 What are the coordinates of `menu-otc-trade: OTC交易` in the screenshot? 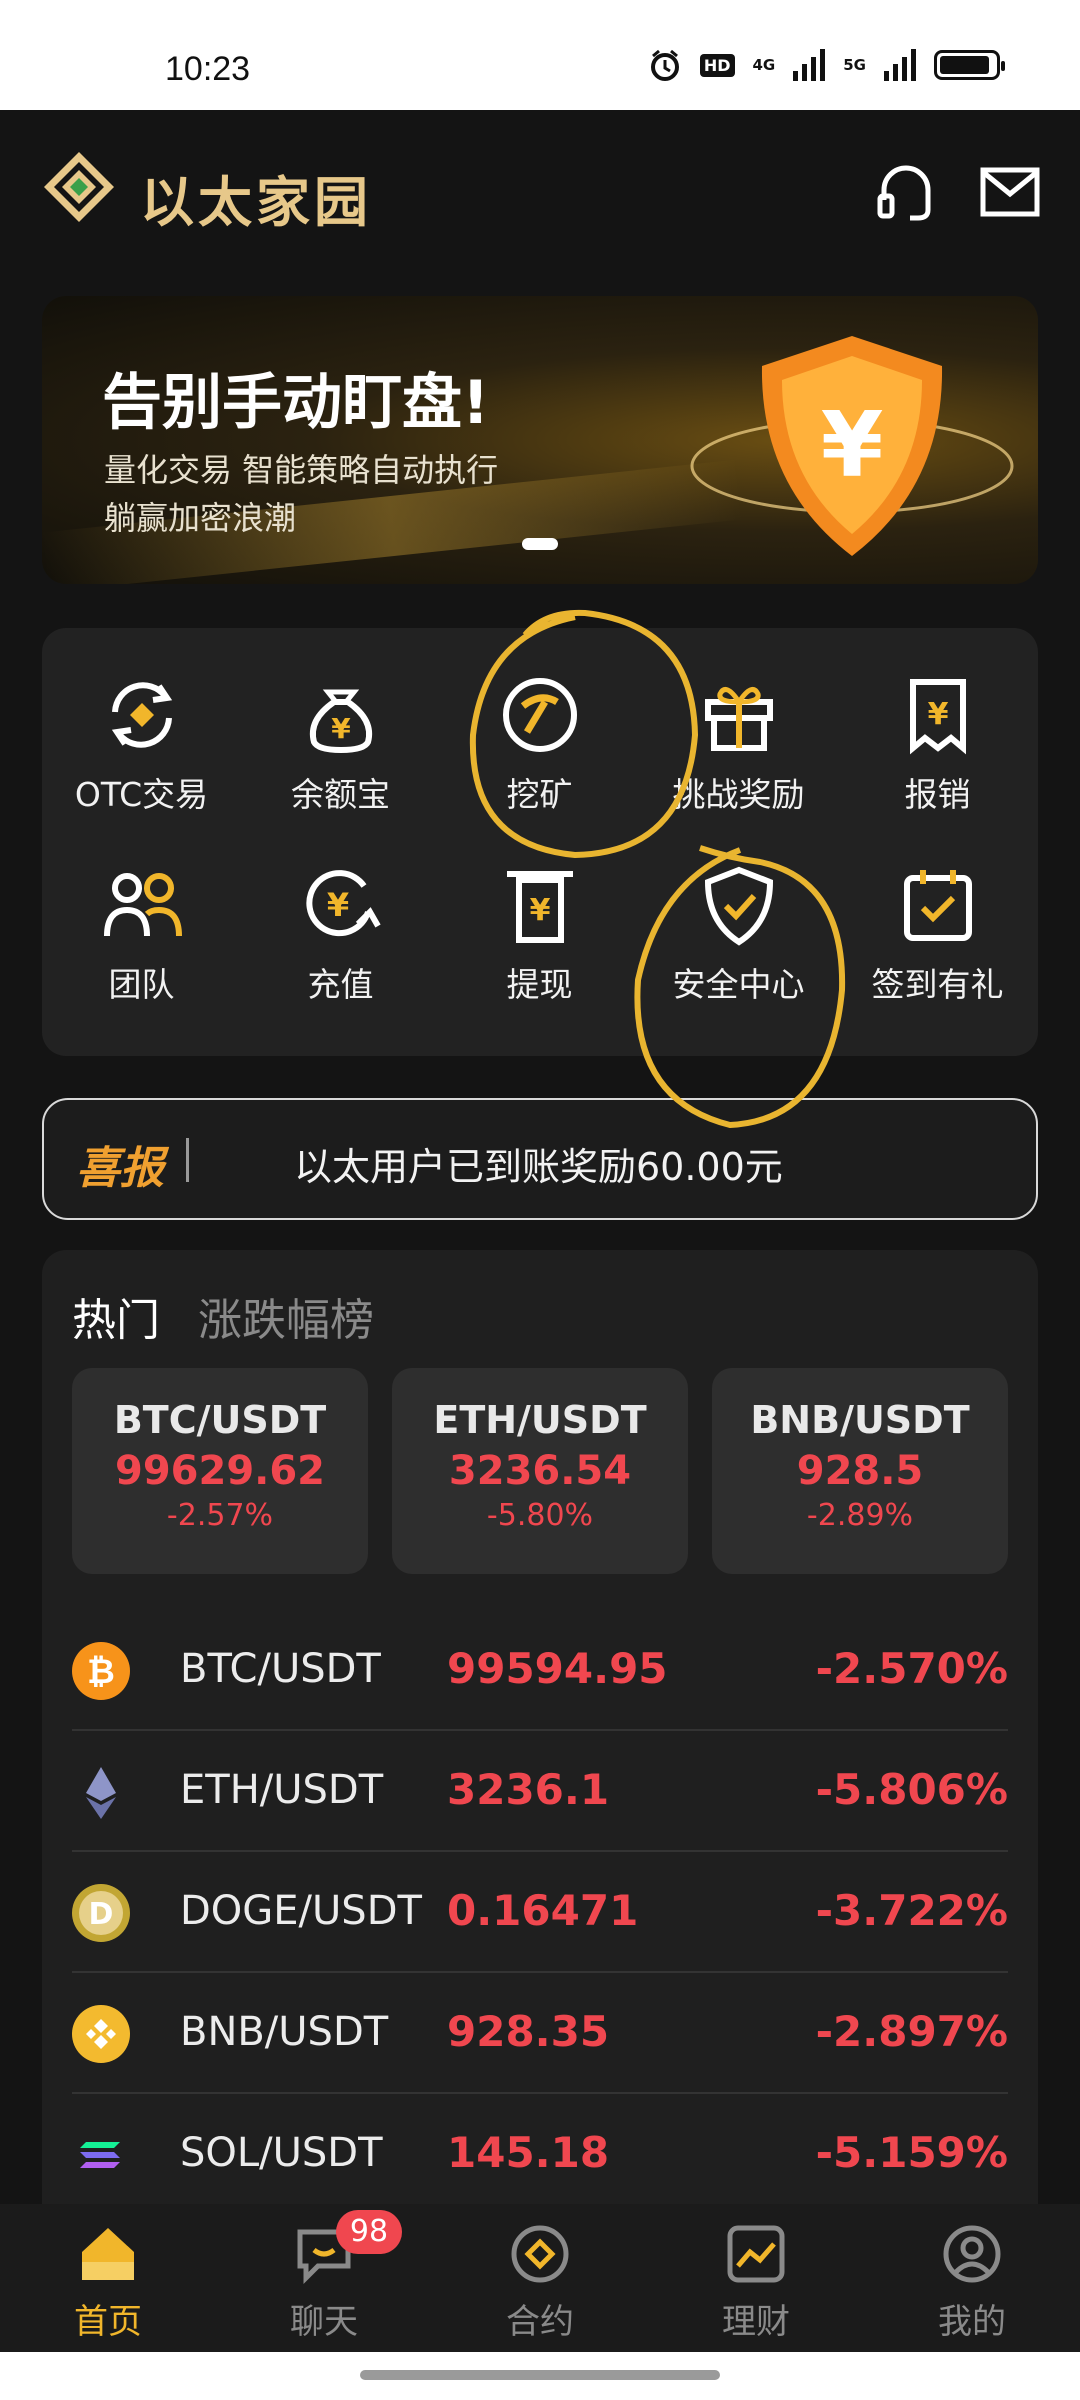 It's located at (141, 723).